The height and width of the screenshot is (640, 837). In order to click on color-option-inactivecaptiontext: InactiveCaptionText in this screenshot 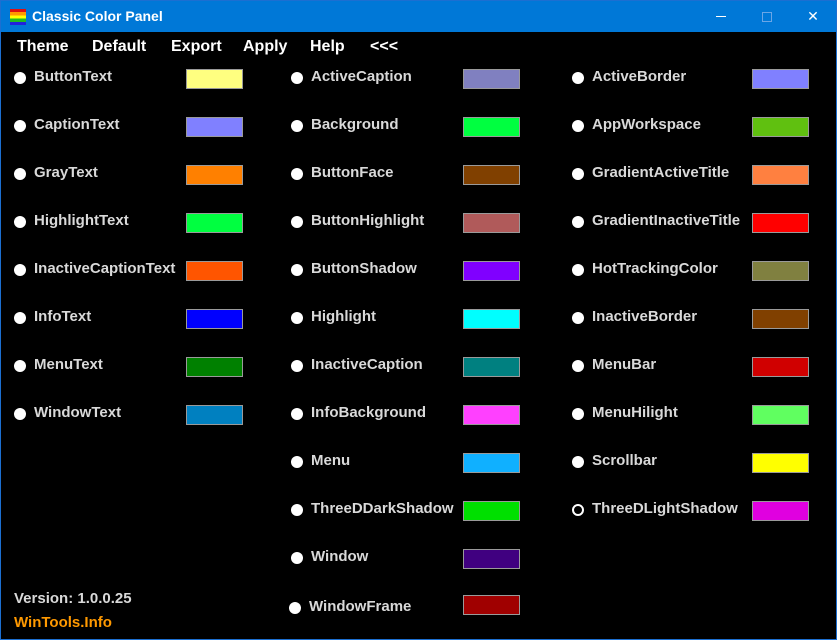, I will do `click(129, 271)`.